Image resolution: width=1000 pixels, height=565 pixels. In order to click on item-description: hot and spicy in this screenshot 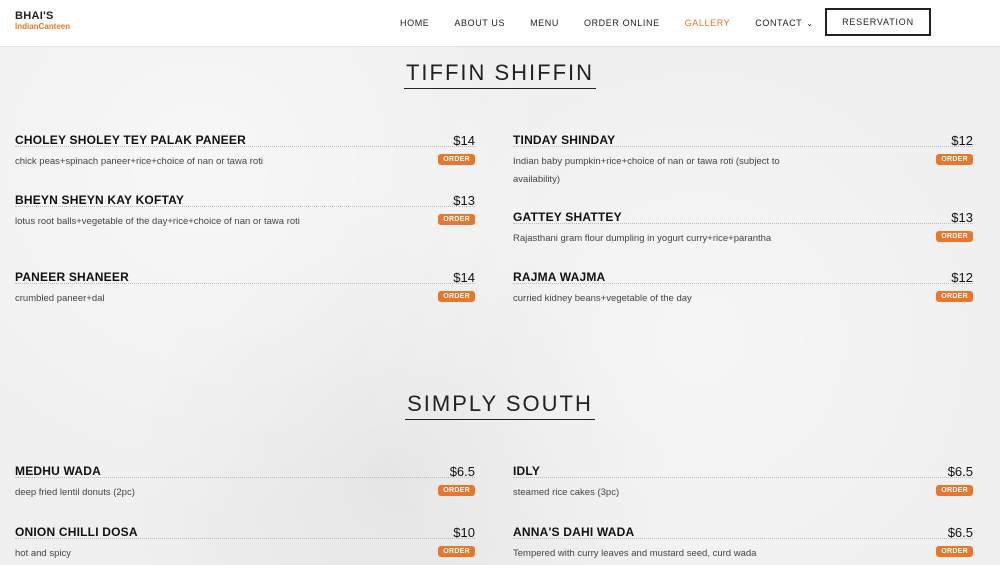, I will do `click(43, 553)`.